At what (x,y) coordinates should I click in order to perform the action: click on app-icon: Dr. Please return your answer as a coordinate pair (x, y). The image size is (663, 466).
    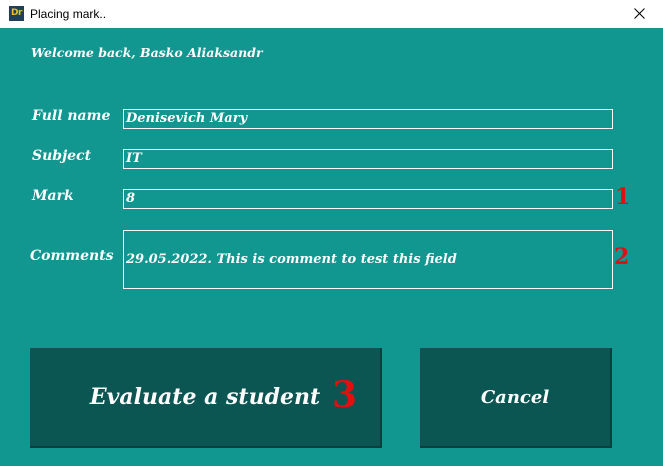
    Looking at the image, I should click on (16, 13).